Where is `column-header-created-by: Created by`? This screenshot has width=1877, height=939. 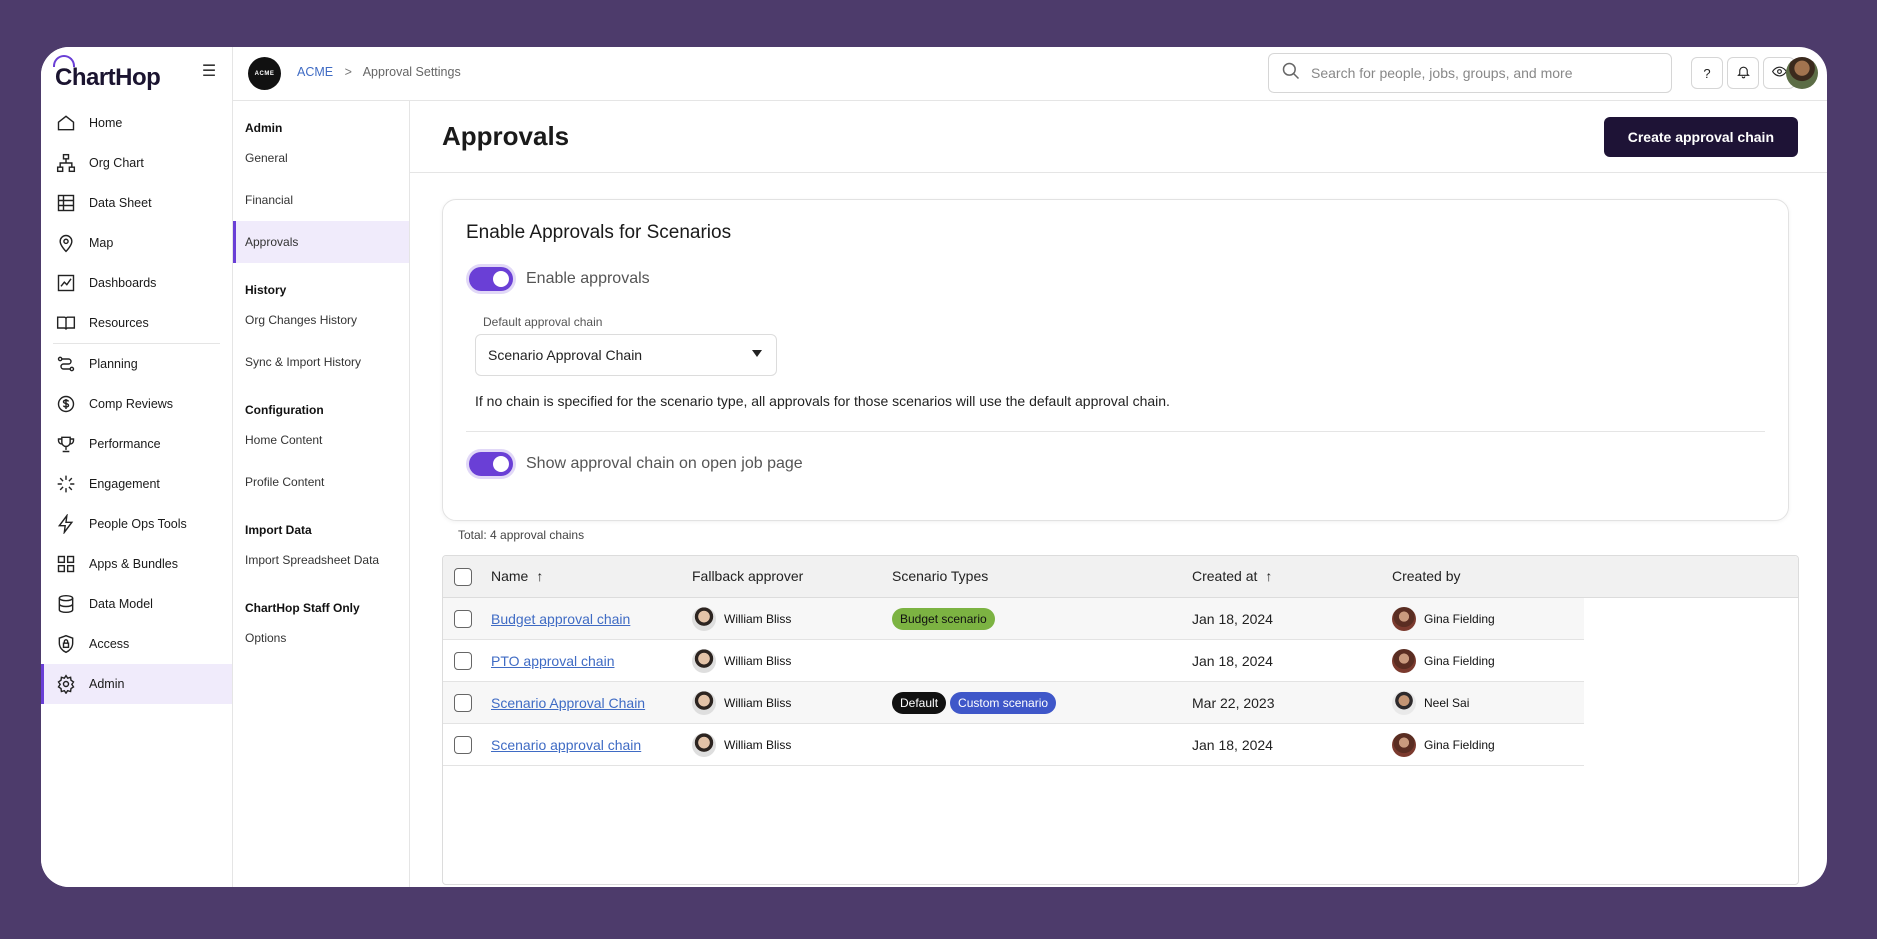
column-header-created-by: Created by is located at coordinates (1426, 576).